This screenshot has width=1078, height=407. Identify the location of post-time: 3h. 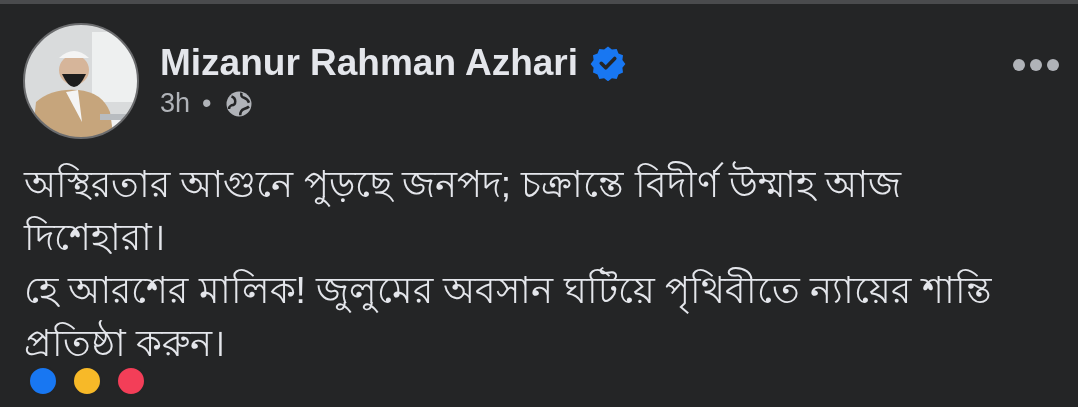
(175, 103).